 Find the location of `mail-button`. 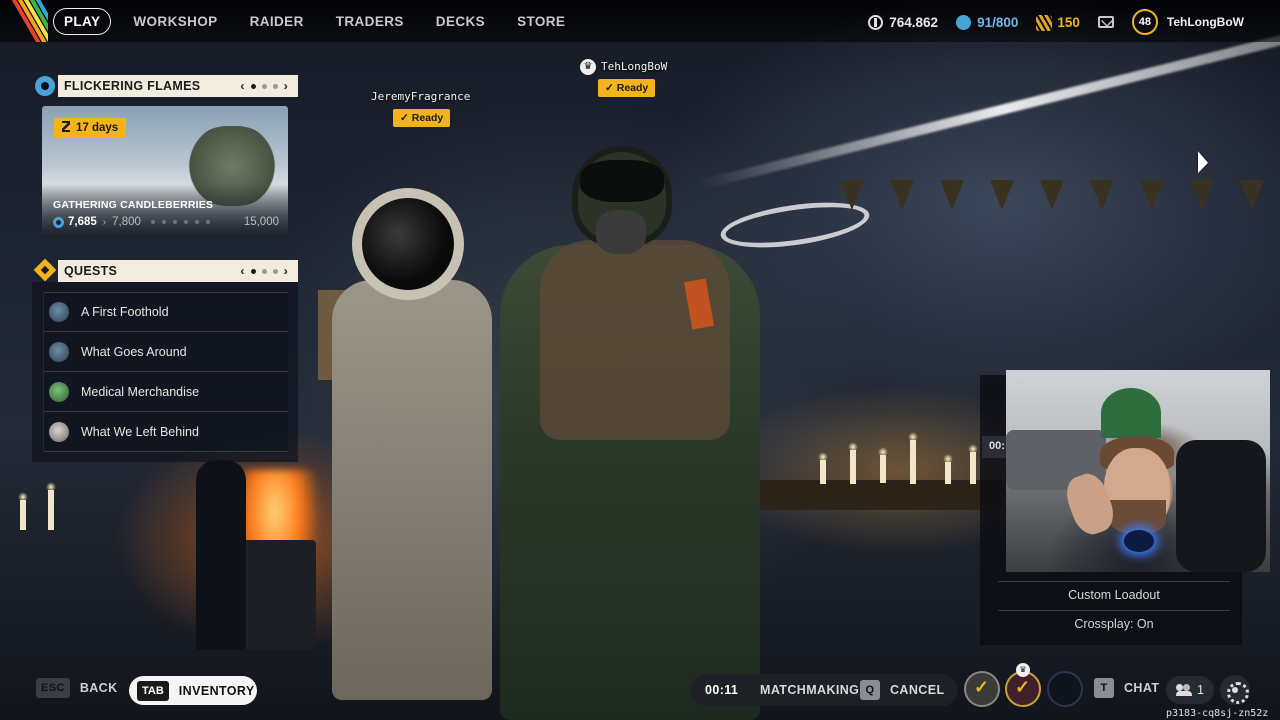

mail-button is located at coordinates (1105, 22).